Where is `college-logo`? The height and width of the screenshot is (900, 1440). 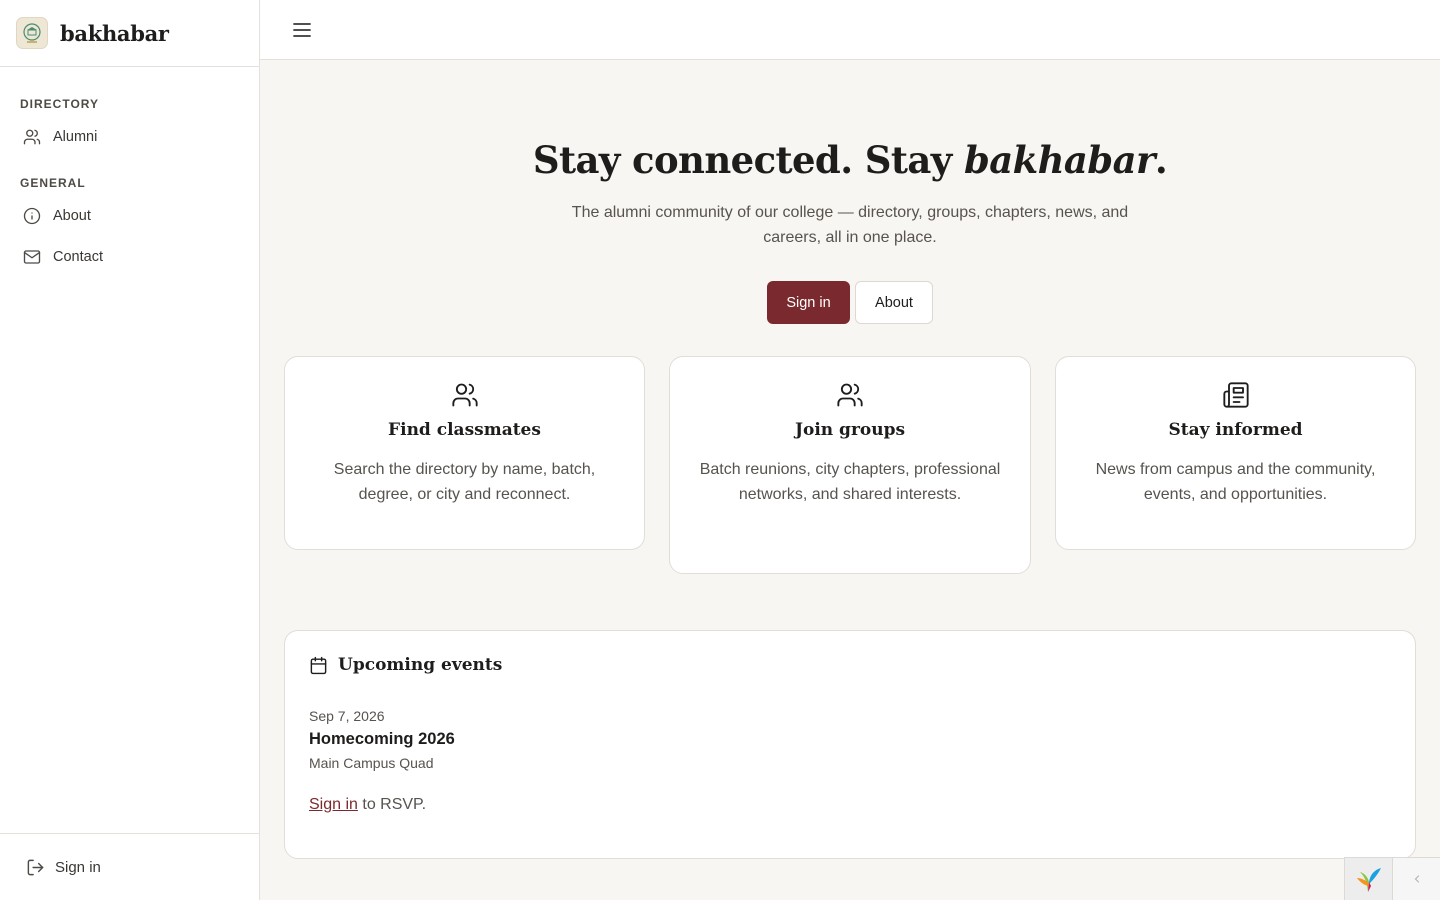 college-logo is located at coordinates (32, 33).